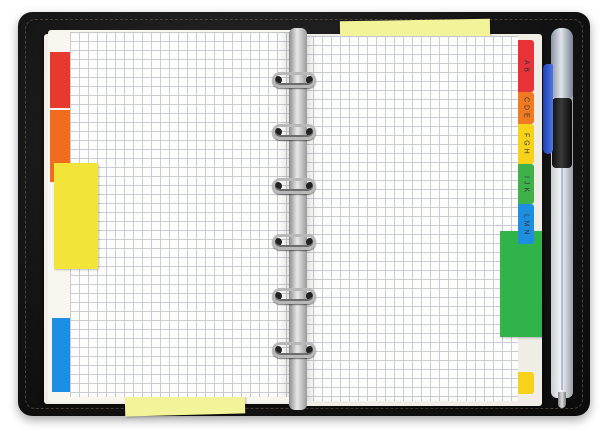 The width and height of the screenshot is (600, 431). What do you see at coordinates (521, 284) in the screenshot?
I see `sticky-tab-green` at bounding box center [521, 284].